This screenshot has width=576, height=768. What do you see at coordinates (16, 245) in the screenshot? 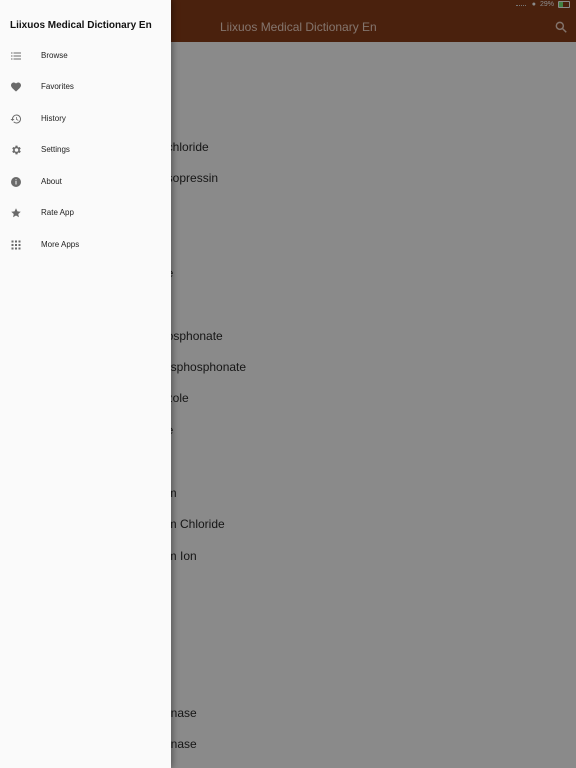
I see `grid-icon` at bounding box center [16, 245].